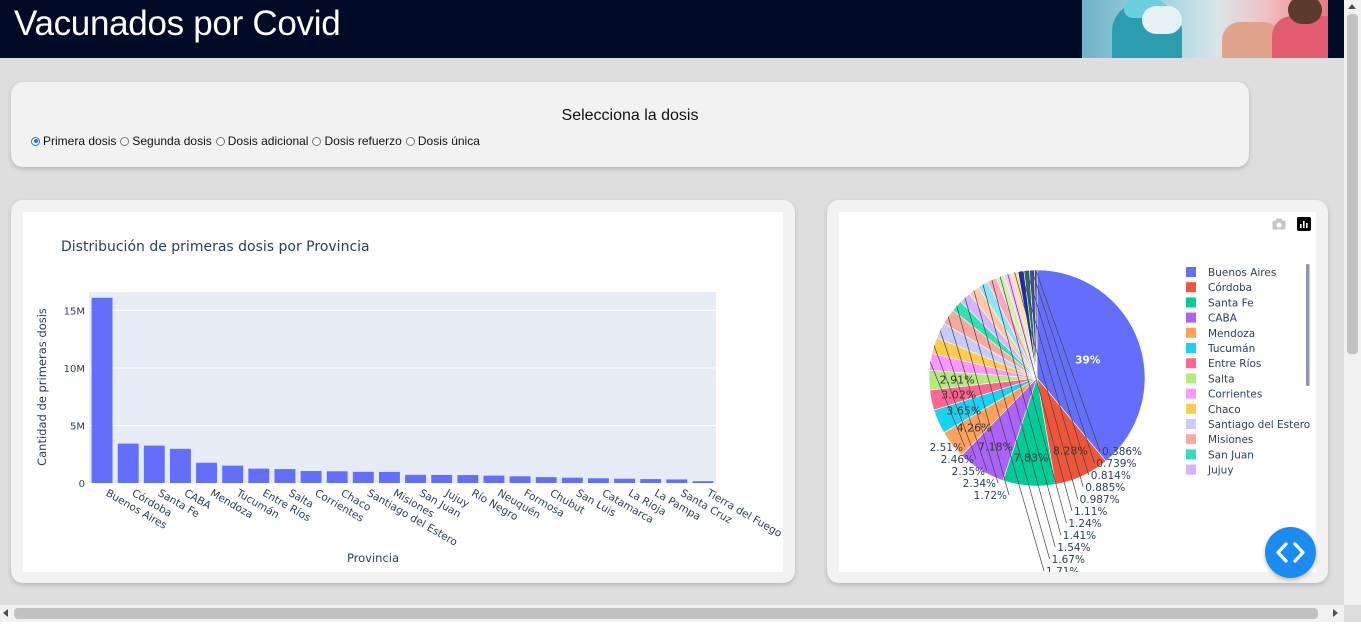 The image size is (1361, 625). What do you see at coordinates (74, 311) in the screenshot?
I see `y-tick-label: 15M` at bounding box center [74, 311].